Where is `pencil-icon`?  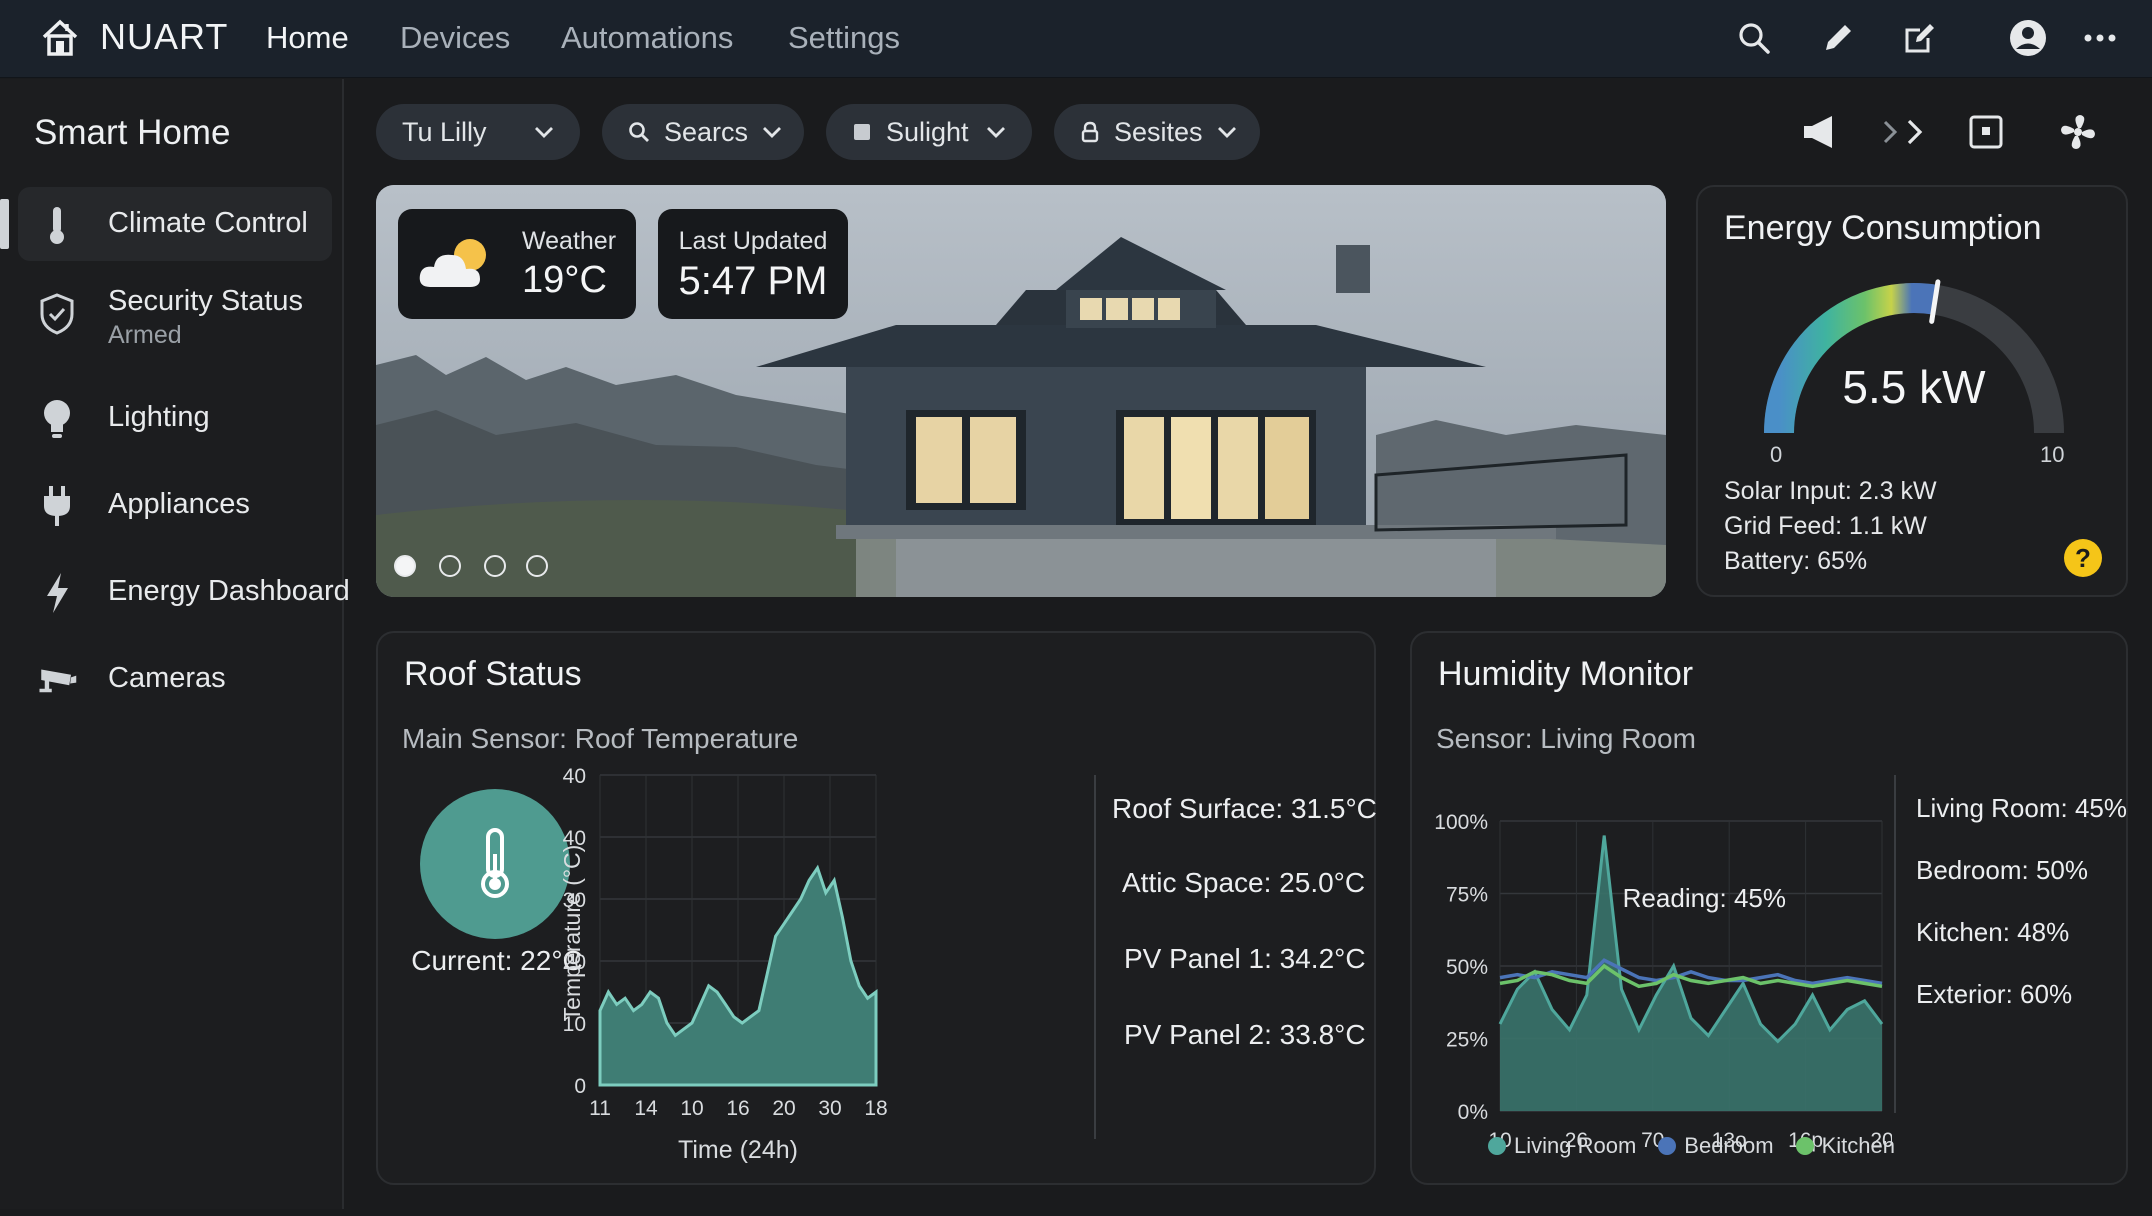
pencil-icon is located at coordinates (1838, 38).